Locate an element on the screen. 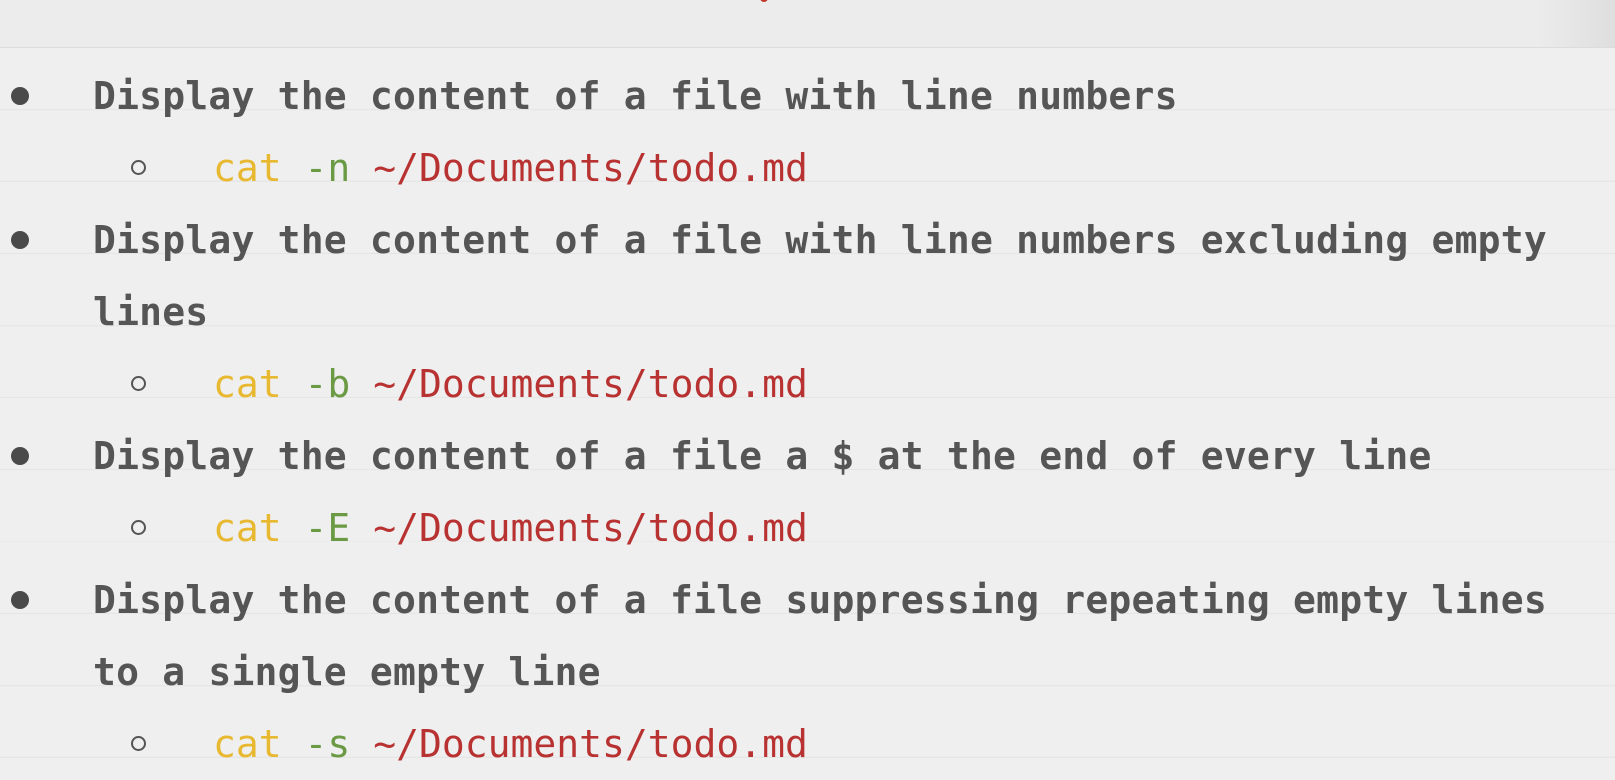 The height and width of the screenshot is (780, 1615). command-line: cat -E ~/Documents/todo.md is located at coordinates (807, 528).